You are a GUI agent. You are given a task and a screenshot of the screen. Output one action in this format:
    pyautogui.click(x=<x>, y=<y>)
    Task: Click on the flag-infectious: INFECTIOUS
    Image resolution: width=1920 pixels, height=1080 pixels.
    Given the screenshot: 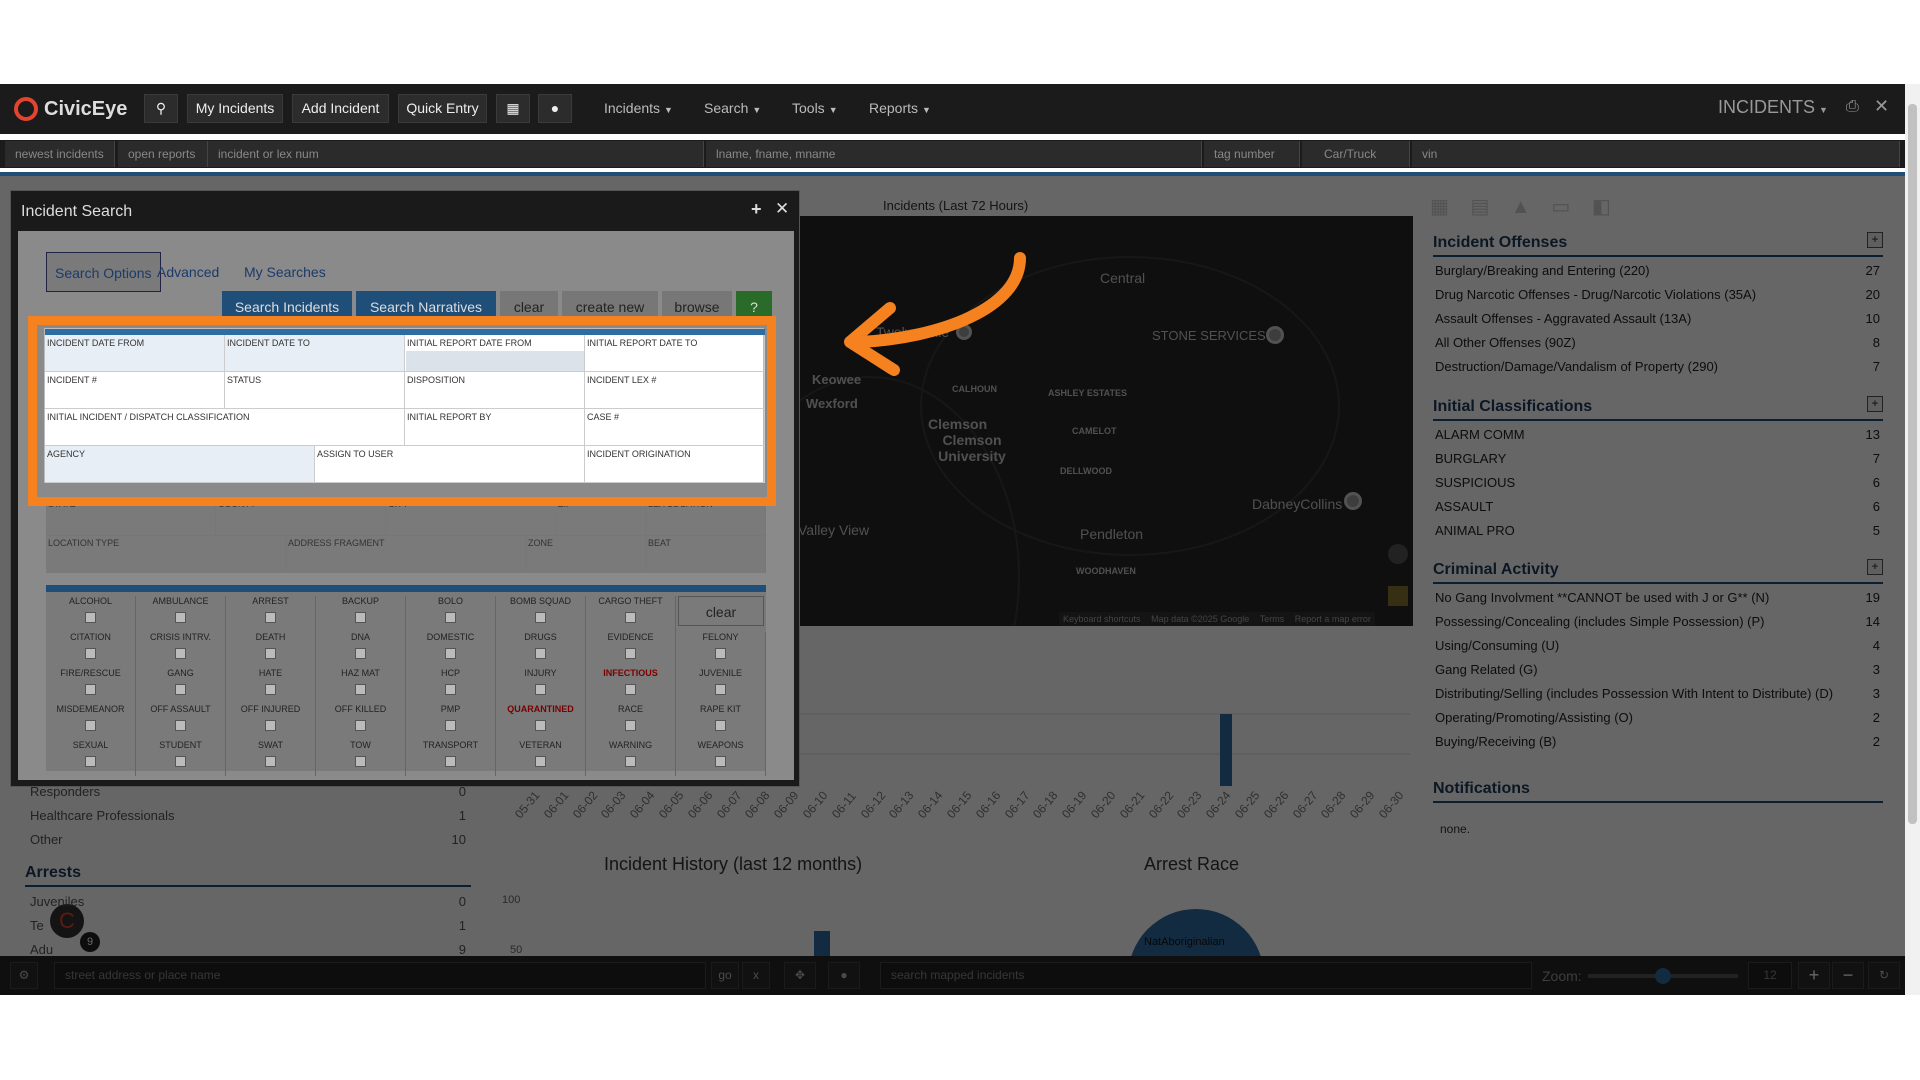 What is the action you would take?
    pyautogui.click(x=631, y=686)
    